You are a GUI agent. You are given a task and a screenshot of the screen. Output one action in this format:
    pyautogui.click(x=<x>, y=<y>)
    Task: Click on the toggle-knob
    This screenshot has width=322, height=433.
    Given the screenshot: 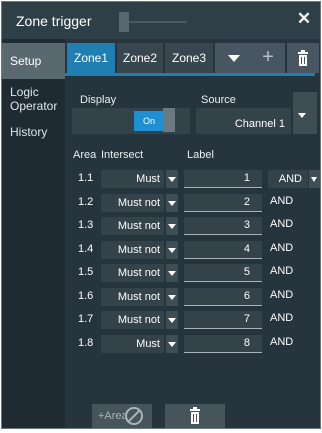 What is the action you would take?
    pyautogui.click(x=169, y=120)
    